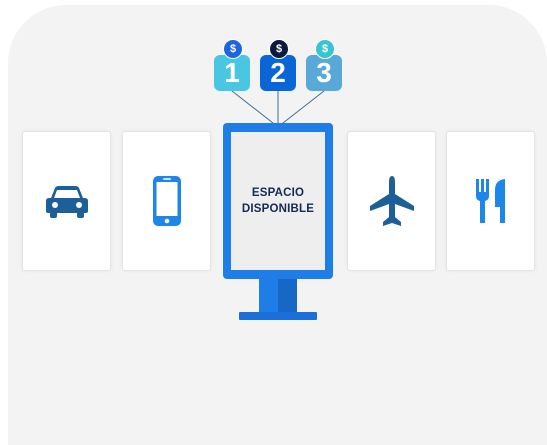  I want to click on kiosk-base, so click(278, 316).